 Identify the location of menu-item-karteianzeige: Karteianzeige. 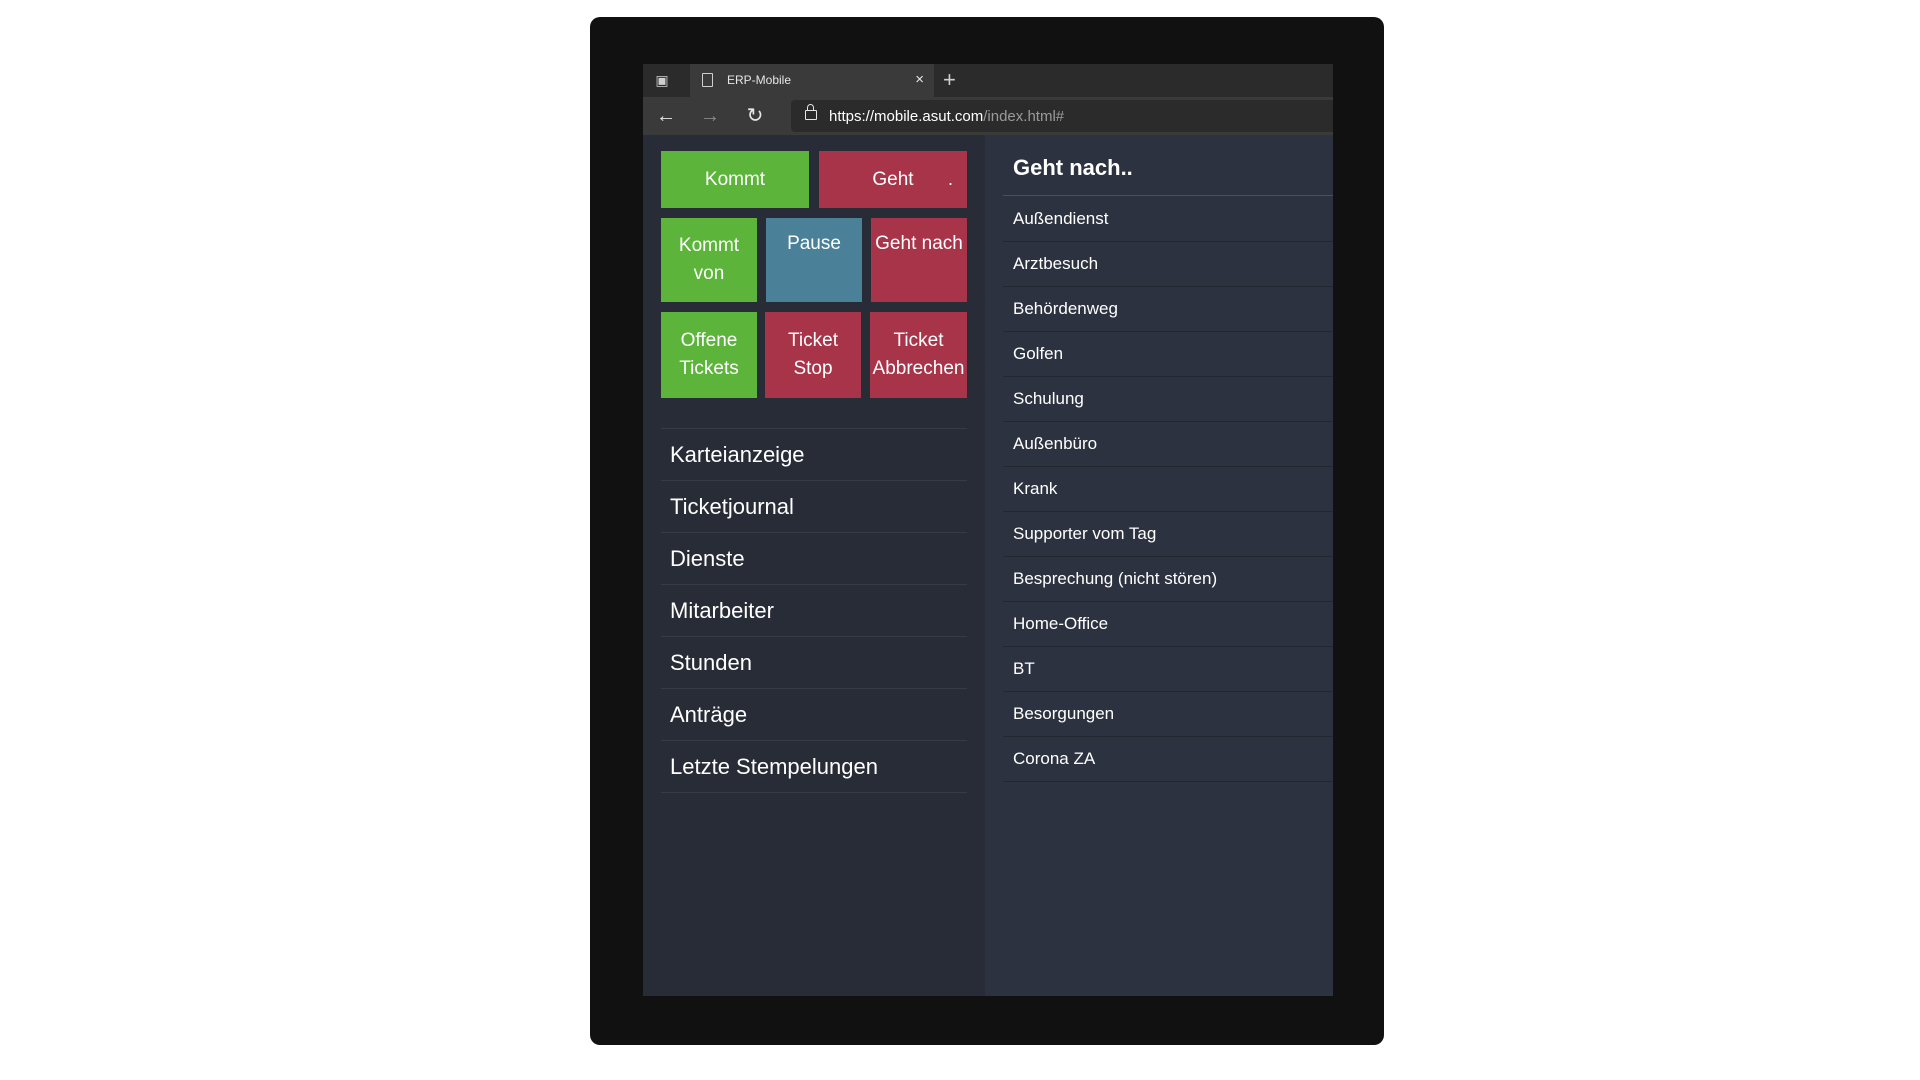
(814, 455).